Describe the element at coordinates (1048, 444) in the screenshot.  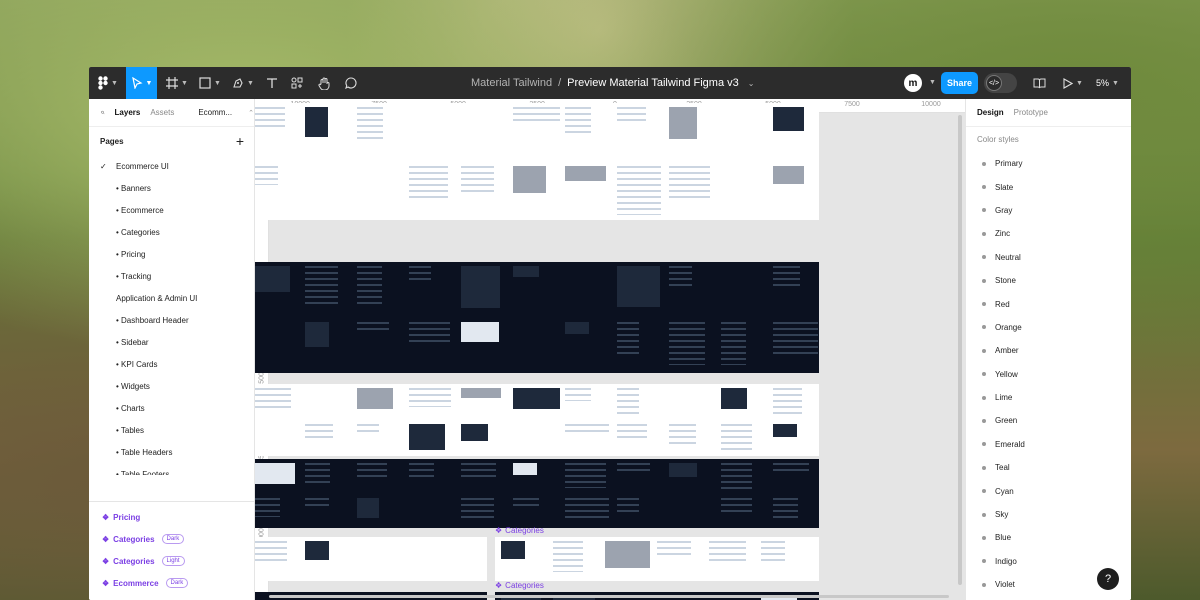
I see `color-style-item: Emerald` at that location.